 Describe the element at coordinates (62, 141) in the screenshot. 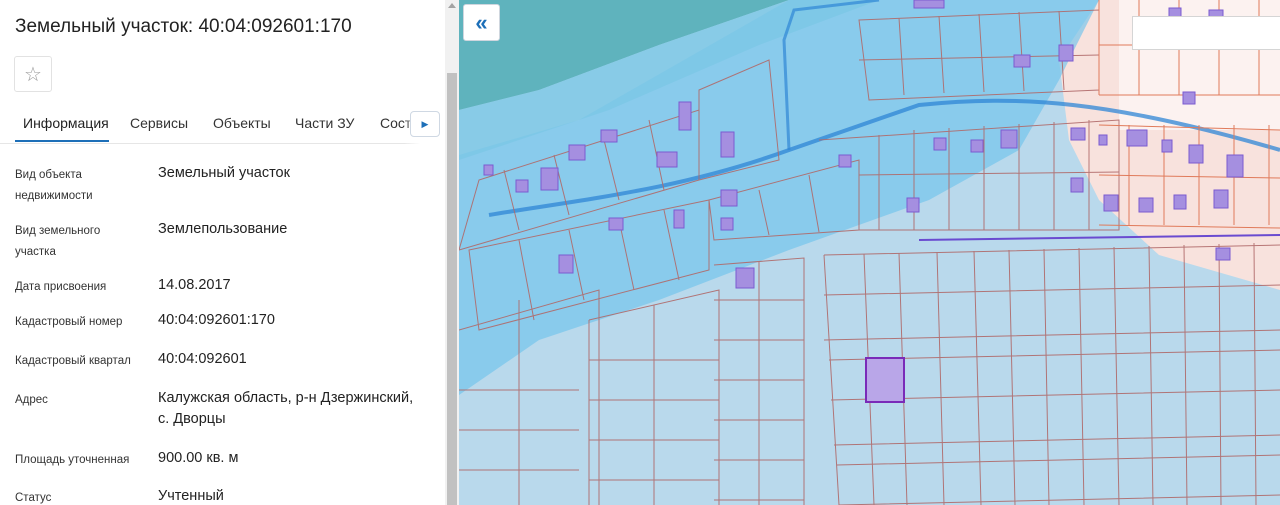

I see `active-tab-indicator` at that location.